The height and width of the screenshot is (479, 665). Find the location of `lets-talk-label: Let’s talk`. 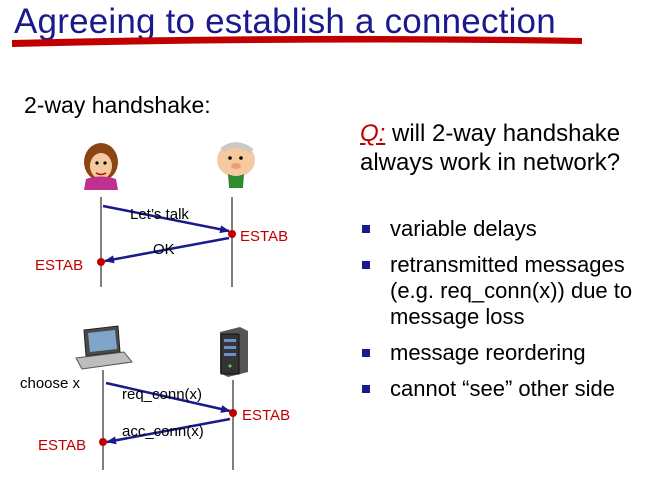

lets-talk-label: Let’s talk is located at coordinates (159, 214).